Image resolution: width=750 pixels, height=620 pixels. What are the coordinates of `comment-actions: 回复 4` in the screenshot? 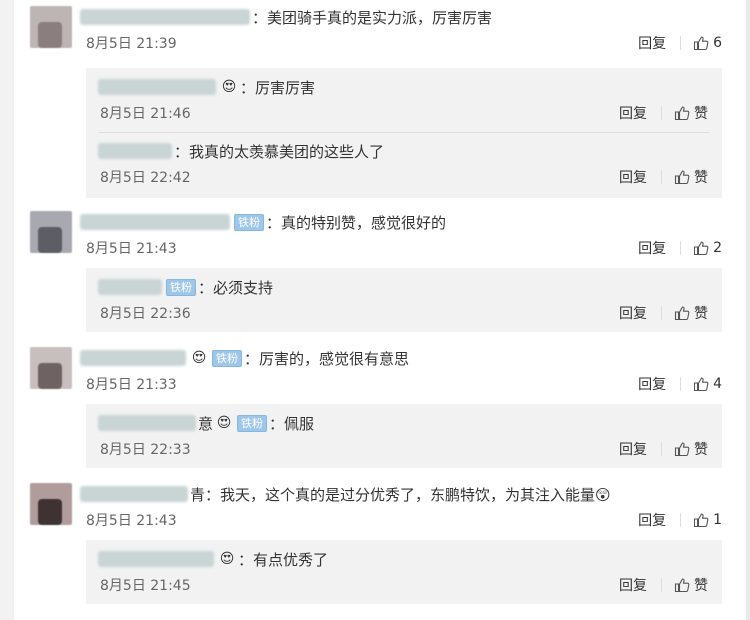 It's located at (680, 384).